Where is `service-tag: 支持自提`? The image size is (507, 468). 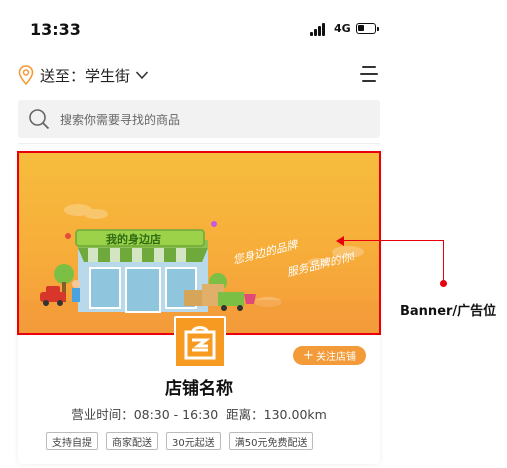
service-tag: 支持自提 is located at coordinates (72, 441).